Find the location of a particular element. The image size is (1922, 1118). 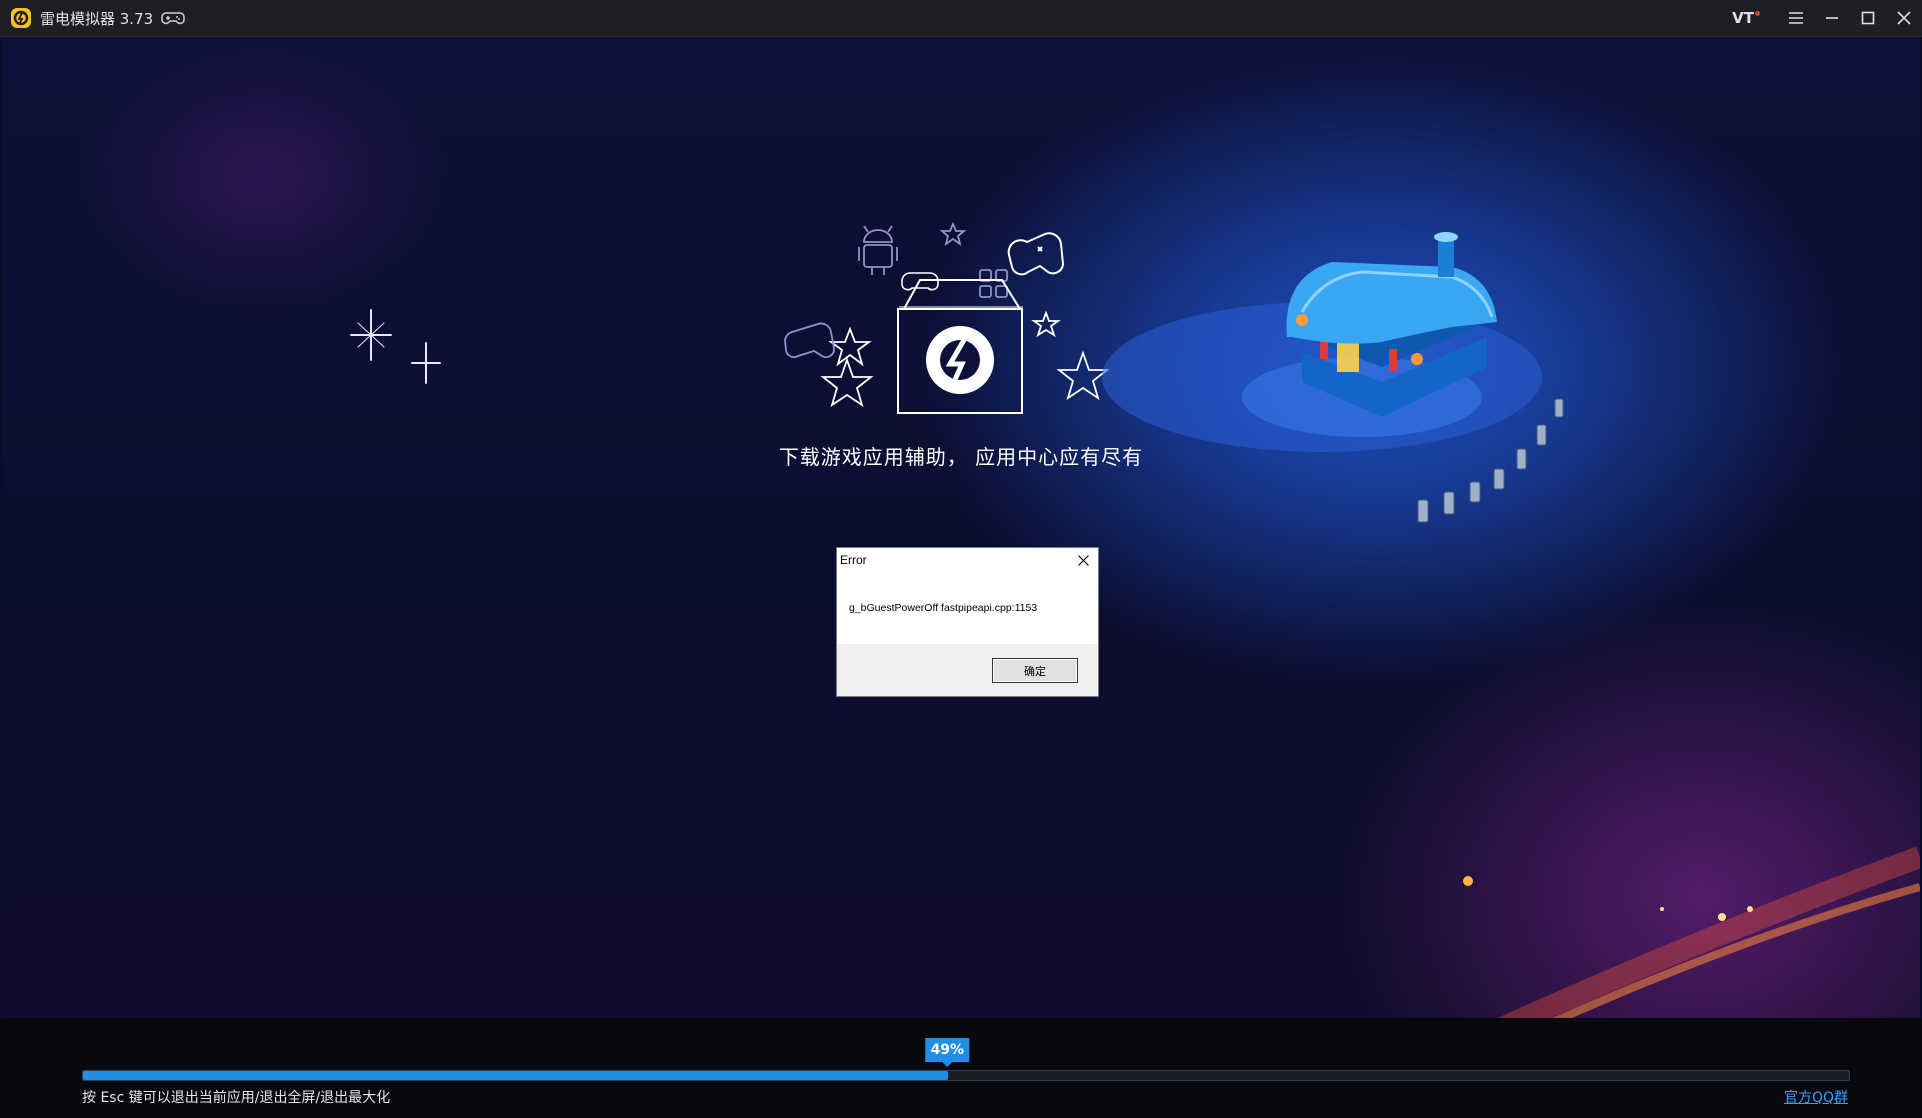

leidian-logo-icon is located at coordinates (21, 18).